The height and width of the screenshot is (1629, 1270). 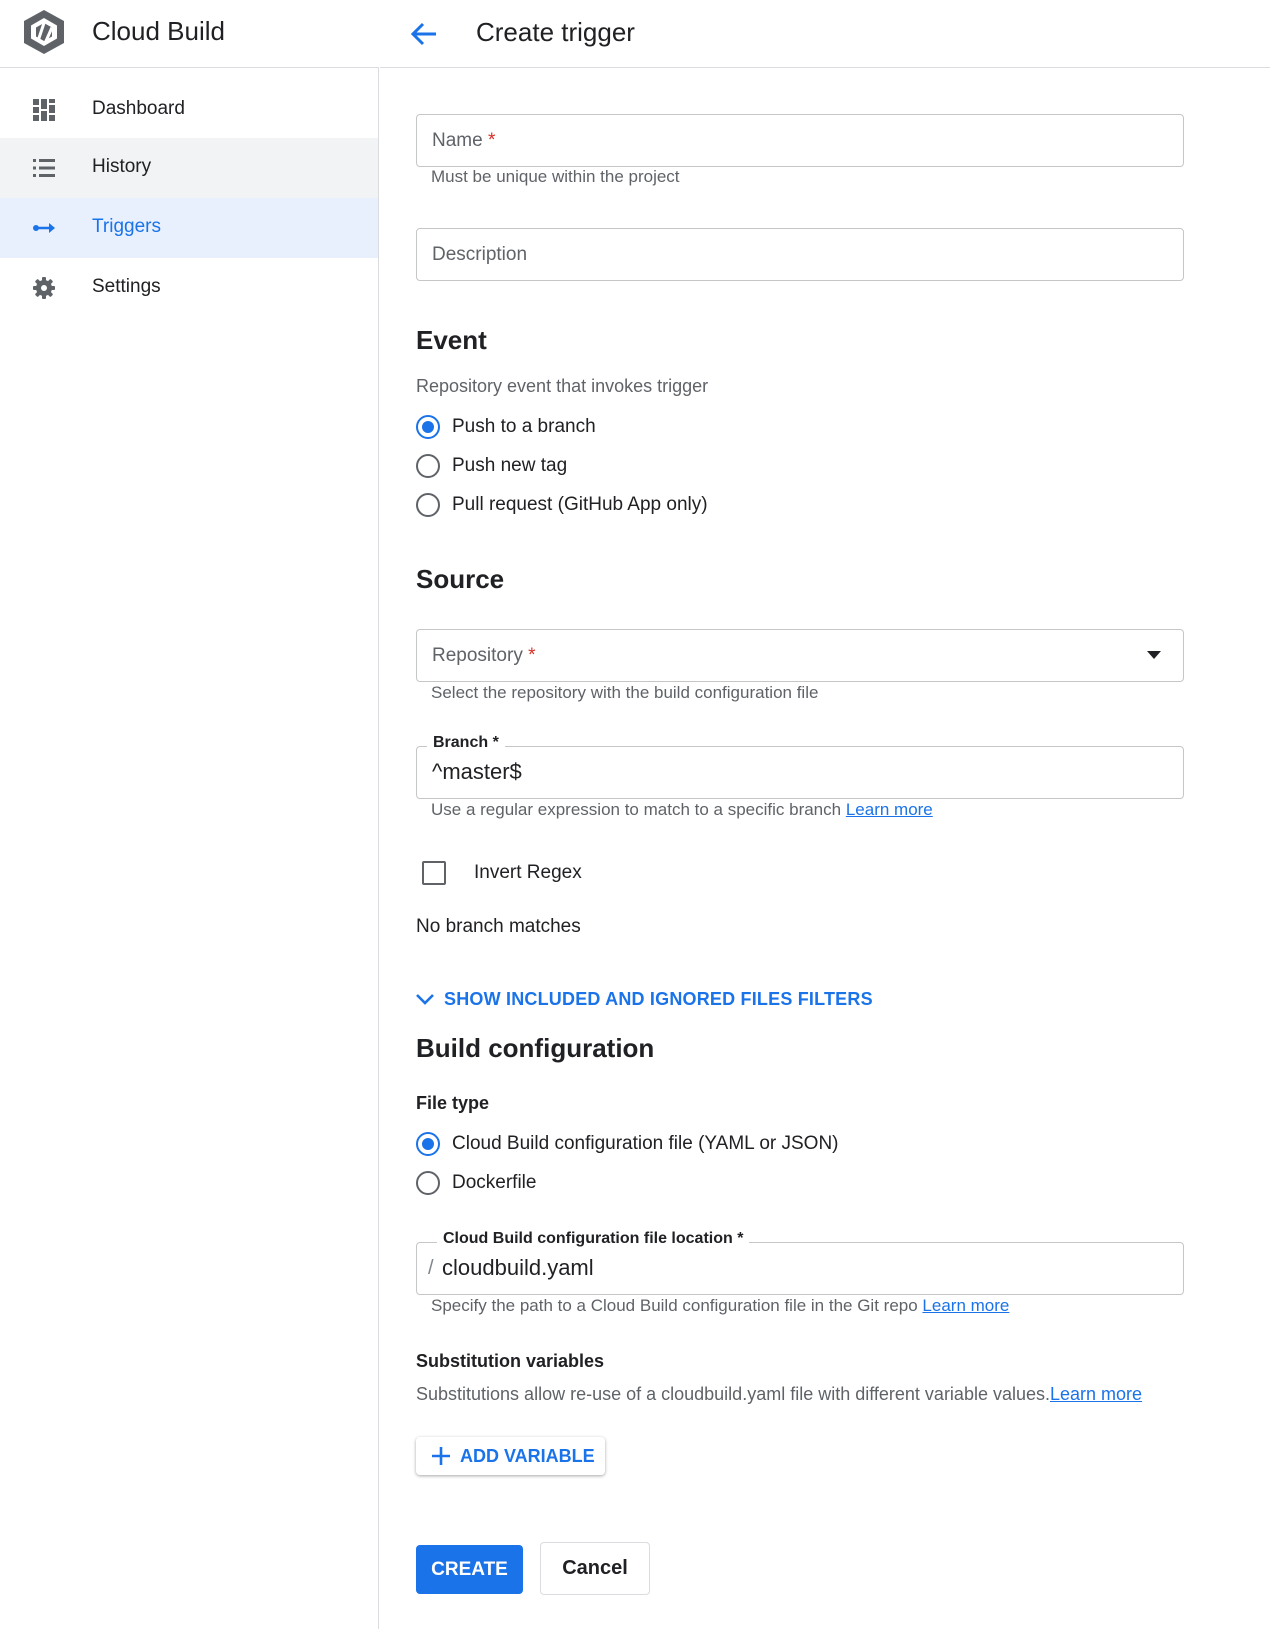 I want to click on chevron-down-icon, so click(x=425, y=999).